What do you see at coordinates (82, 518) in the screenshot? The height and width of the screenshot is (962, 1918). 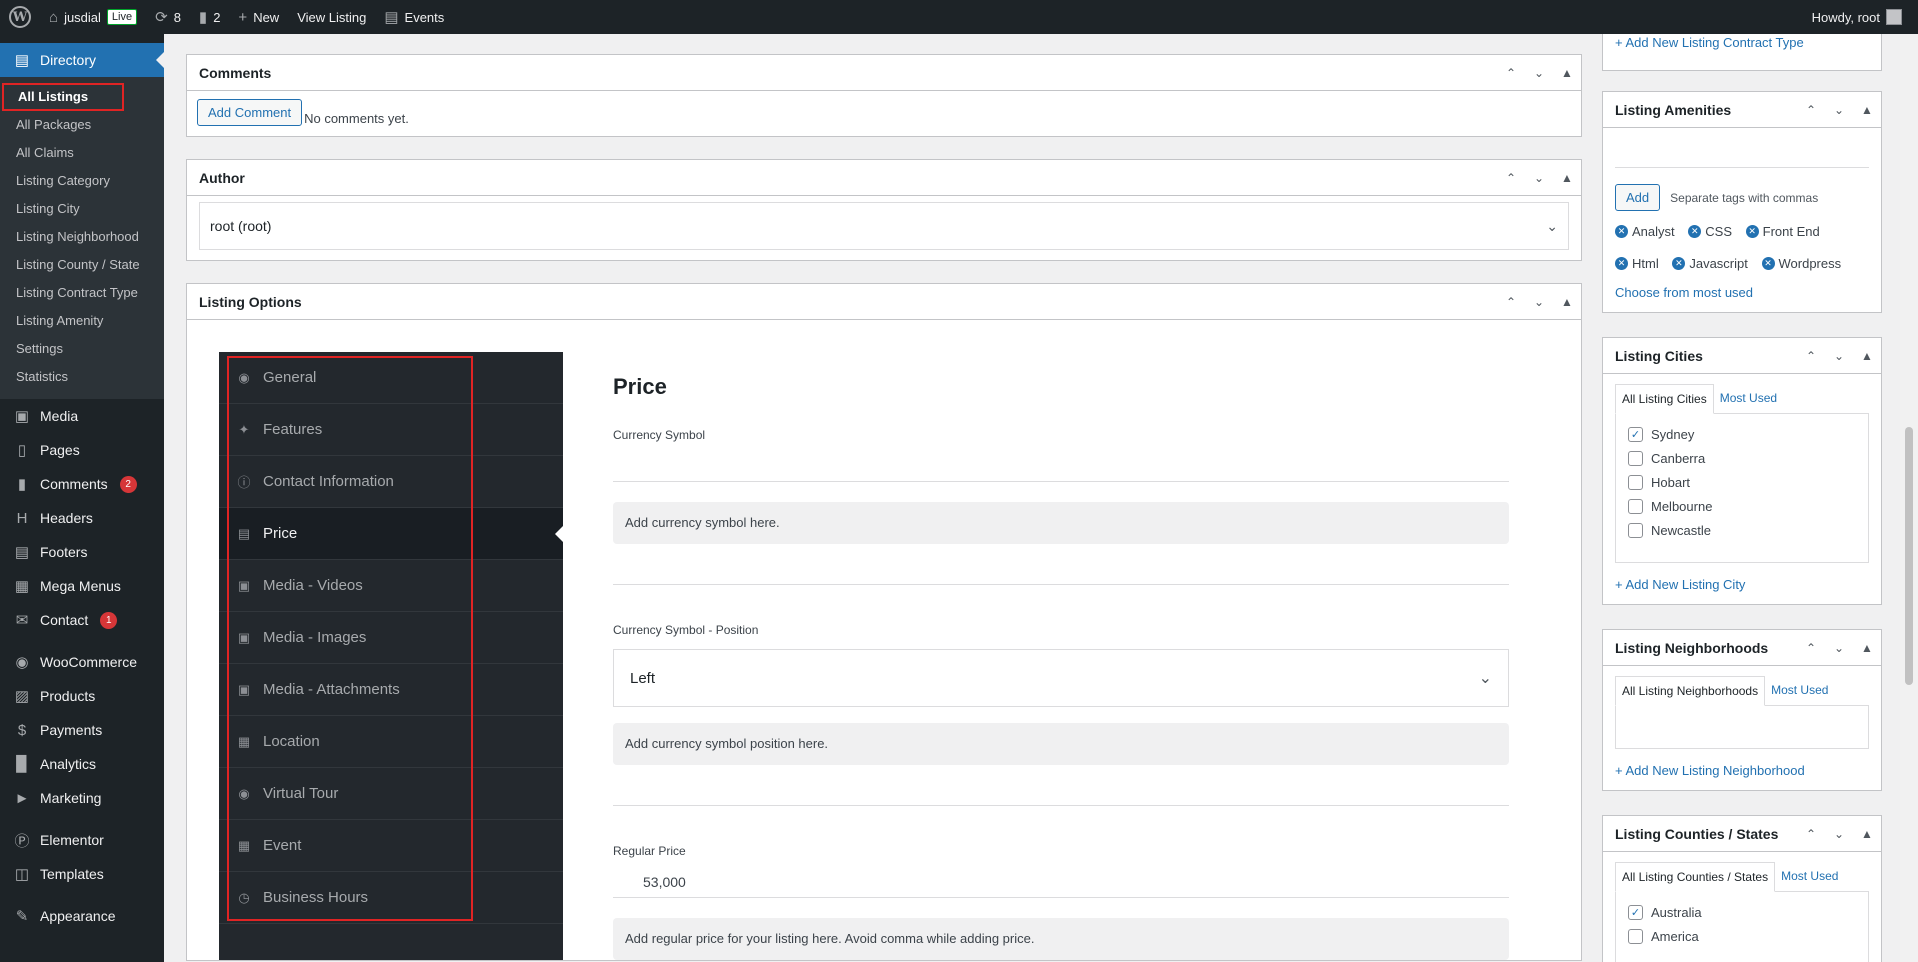 I see `menu-headers: H Headers` at bounding box center [82, 518].